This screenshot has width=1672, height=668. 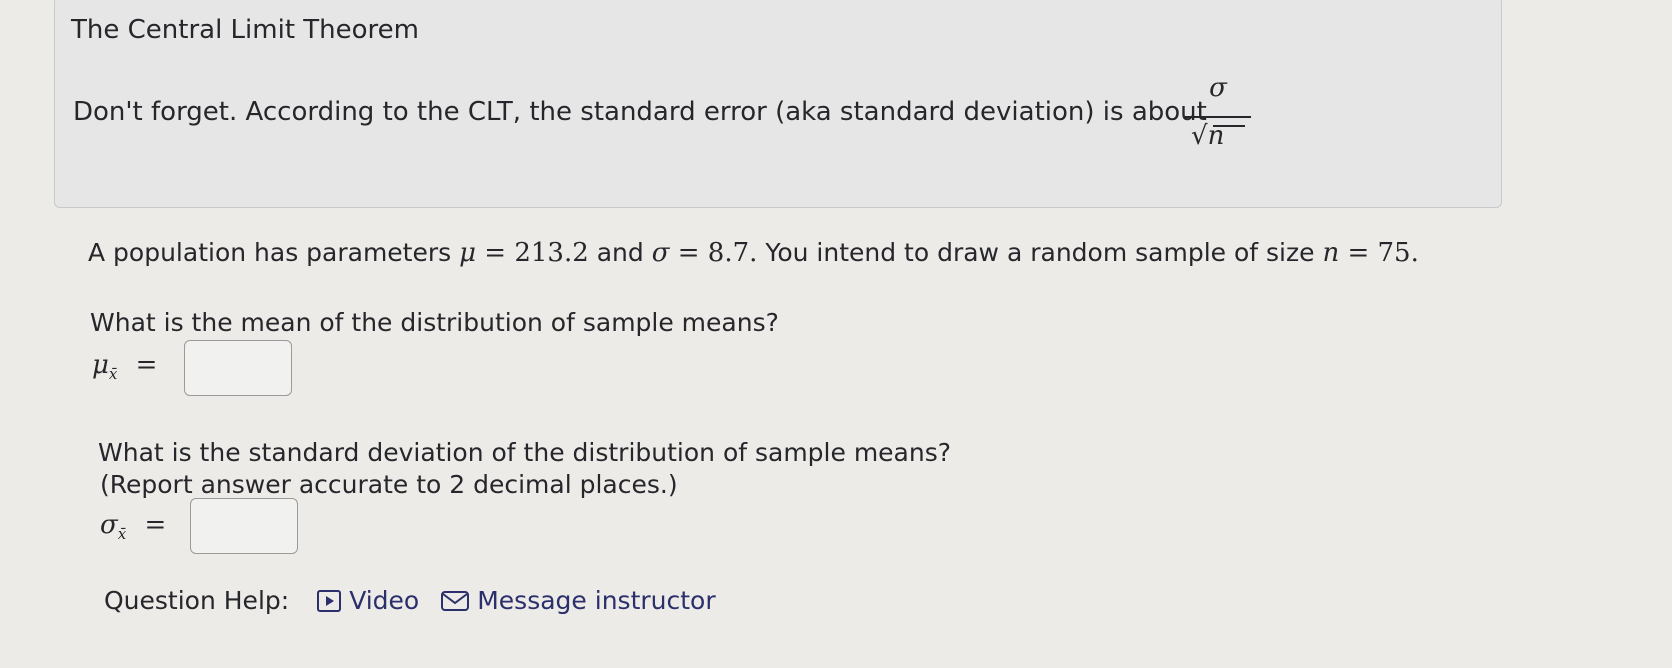 What do you see at coordinates (124, 366) in the screenshot?
I see `mean-sample-means-label: μx̄ =` at bounding box center [124, 366].